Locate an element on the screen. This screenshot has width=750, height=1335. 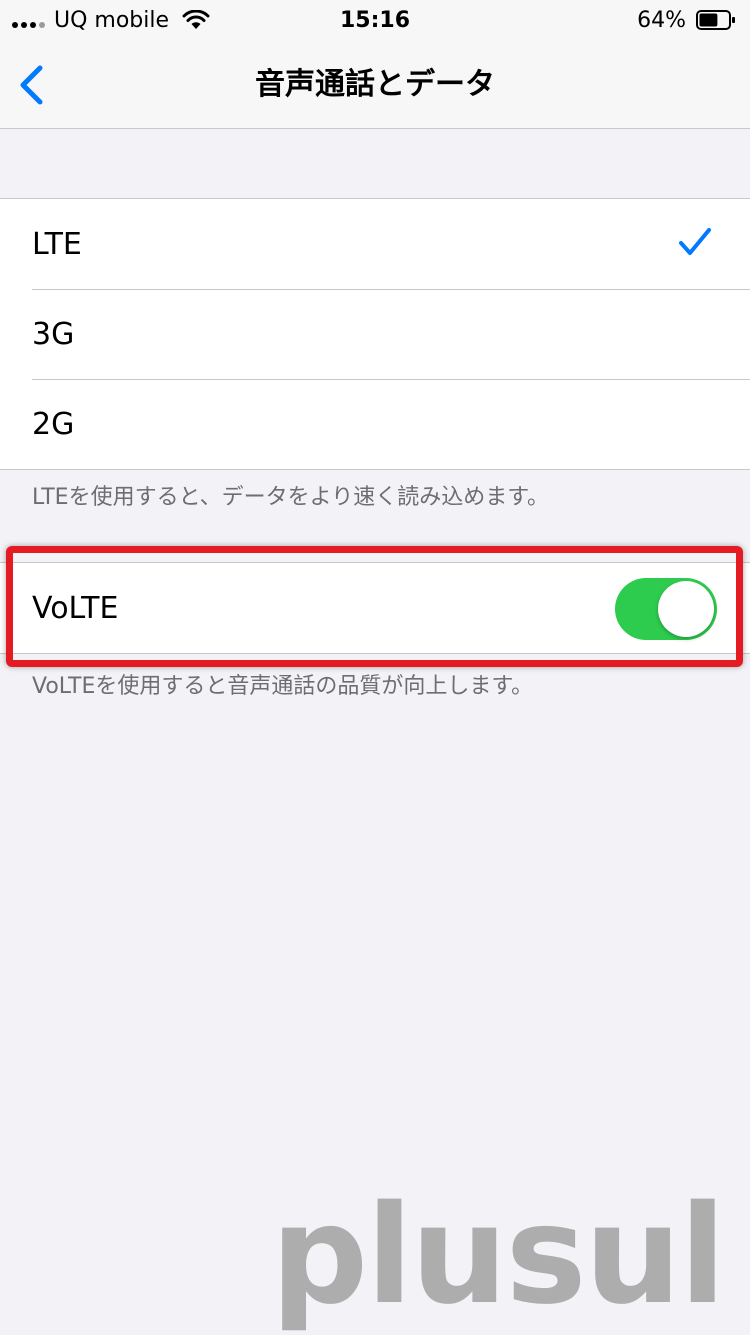
volte-label: VoLTE is located at coordinates (75, 608).